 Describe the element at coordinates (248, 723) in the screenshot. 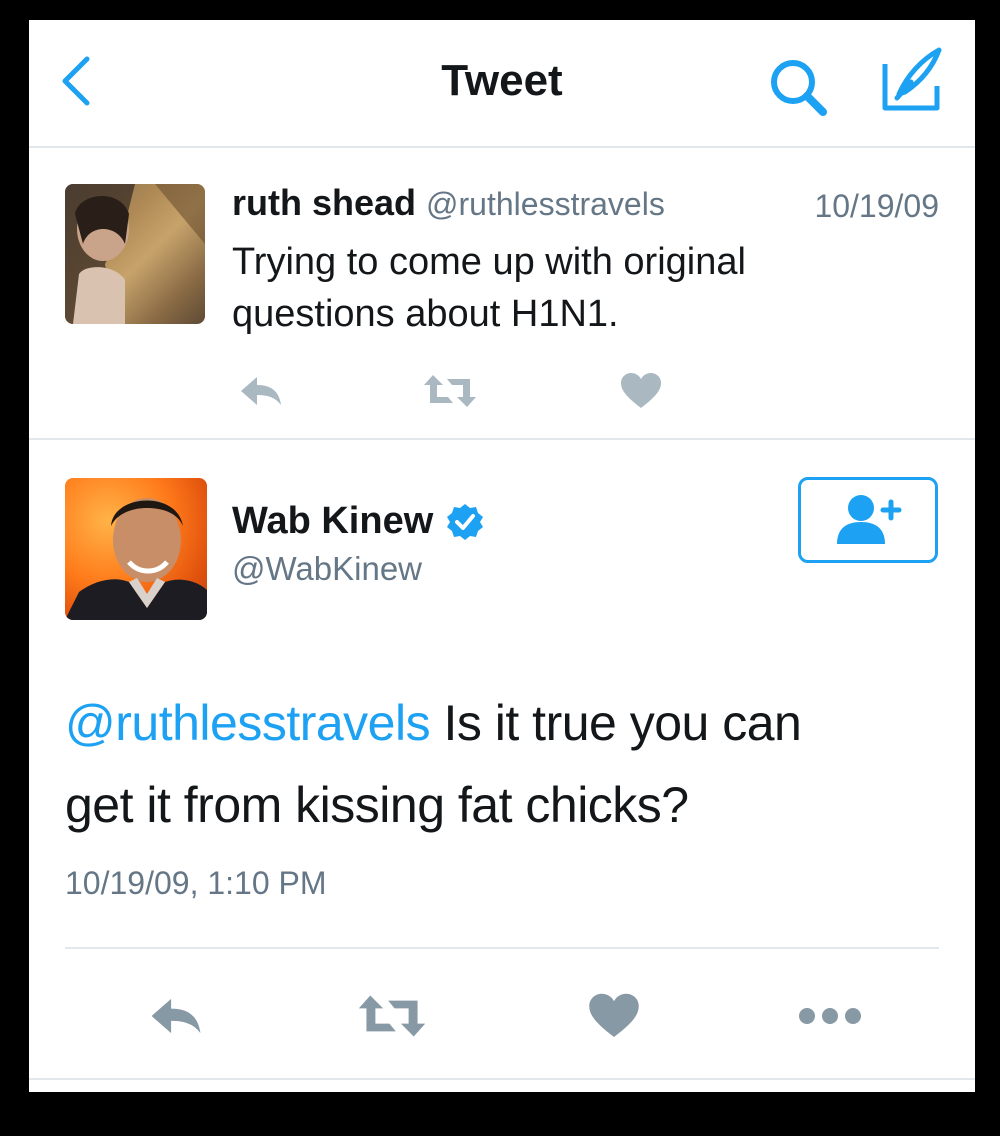

I see `mention-link: @ruthlesstravels` at that location.